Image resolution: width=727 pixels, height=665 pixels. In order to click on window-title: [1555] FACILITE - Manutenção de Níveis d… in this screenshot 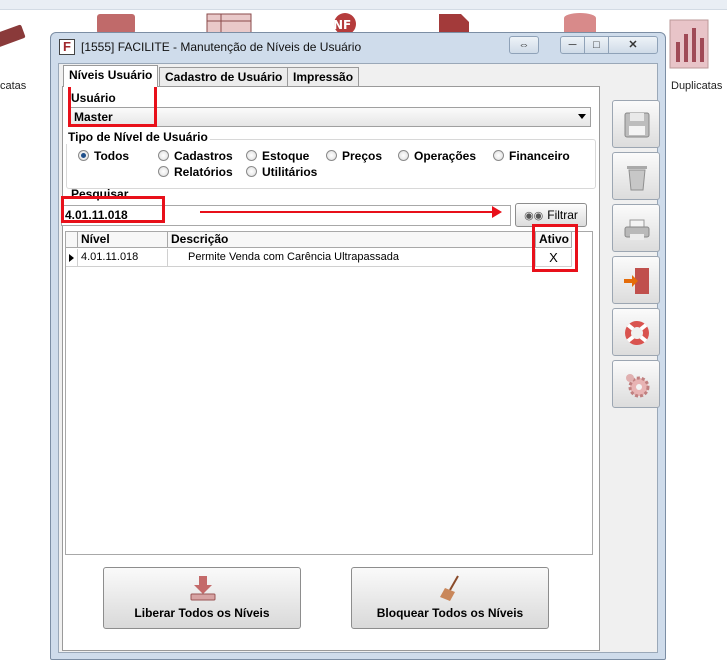, I will do `click(221, 47)`.